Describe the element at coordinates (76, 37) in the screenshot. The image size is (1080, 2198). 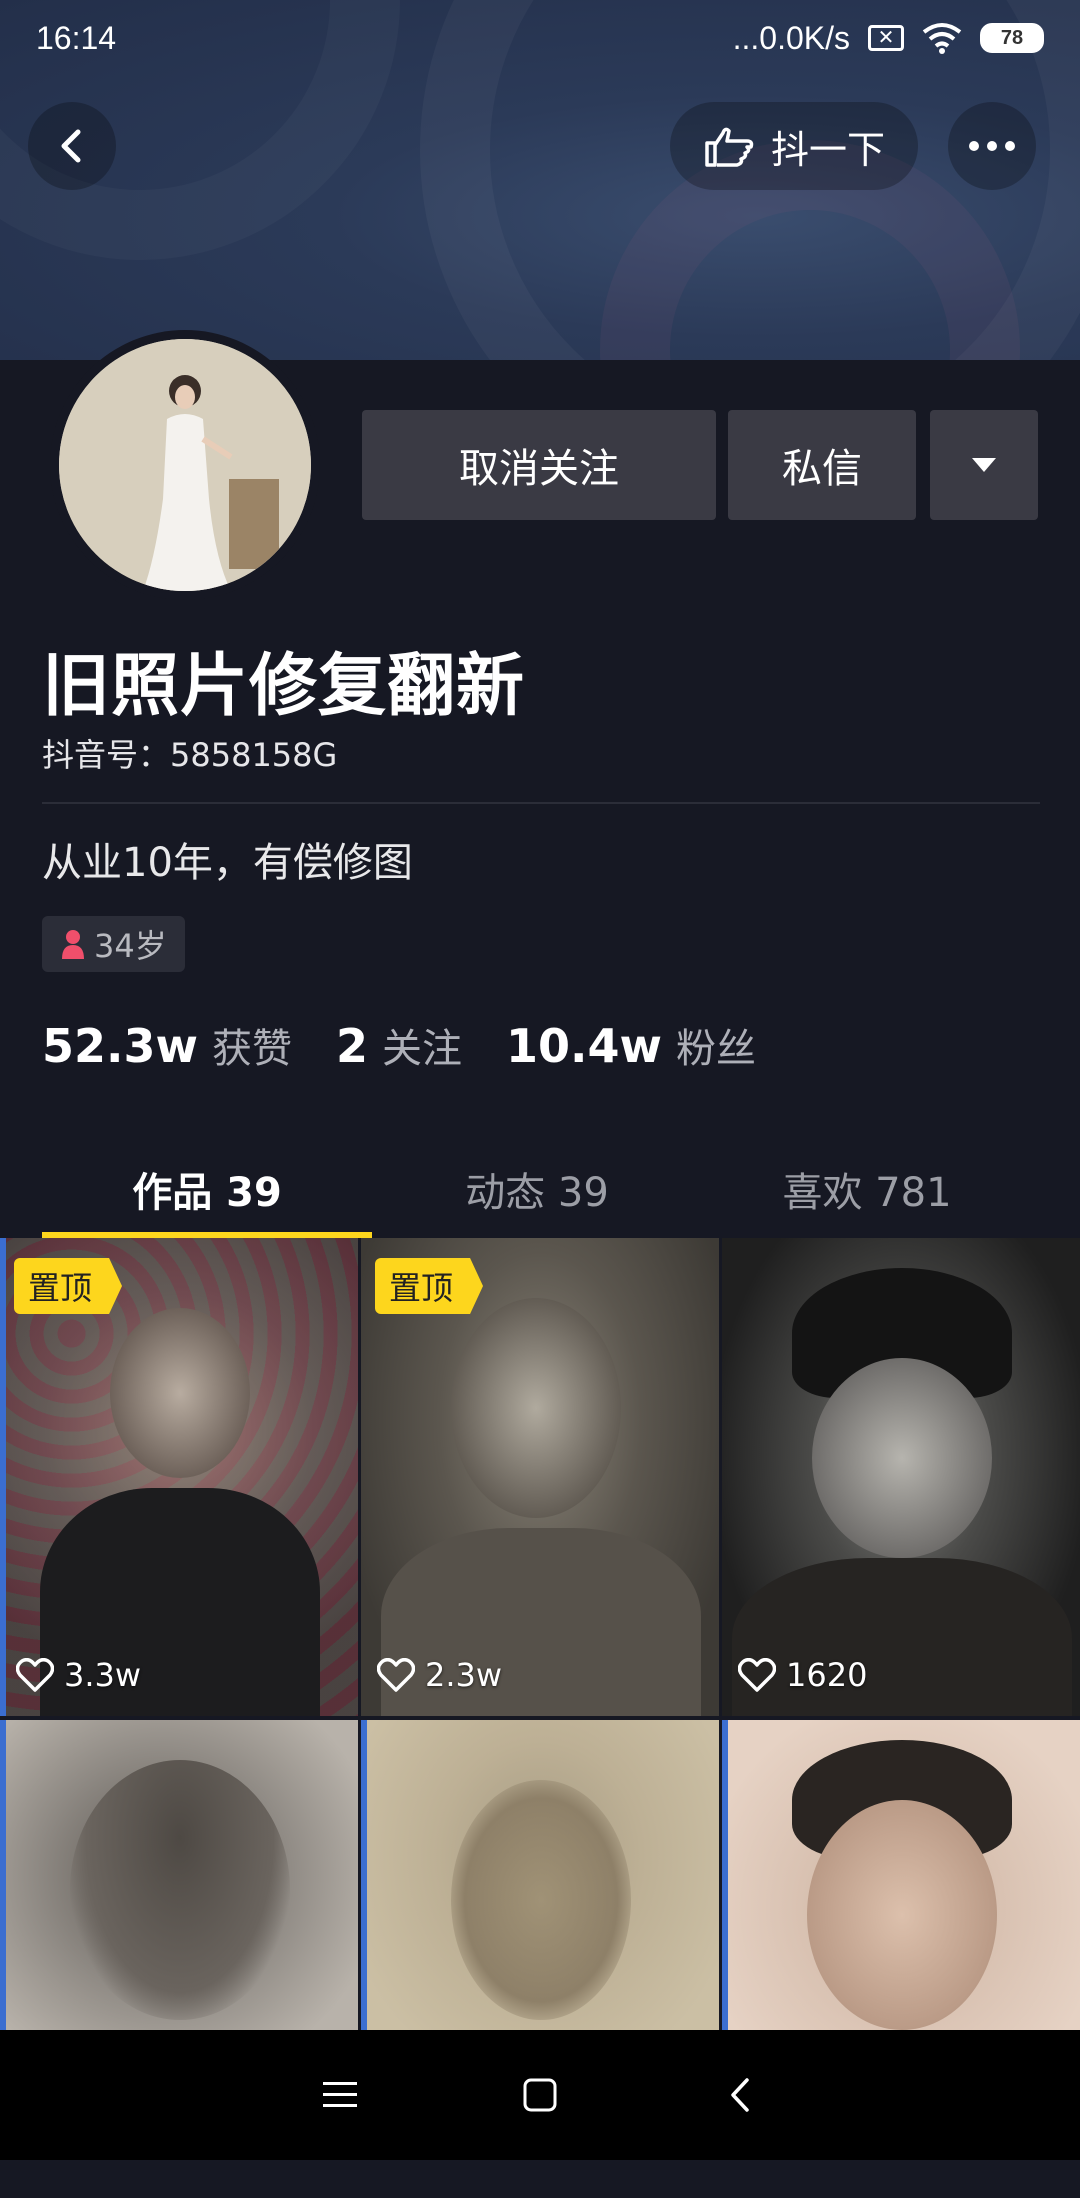
I see `status-time: 16:14` at that location.